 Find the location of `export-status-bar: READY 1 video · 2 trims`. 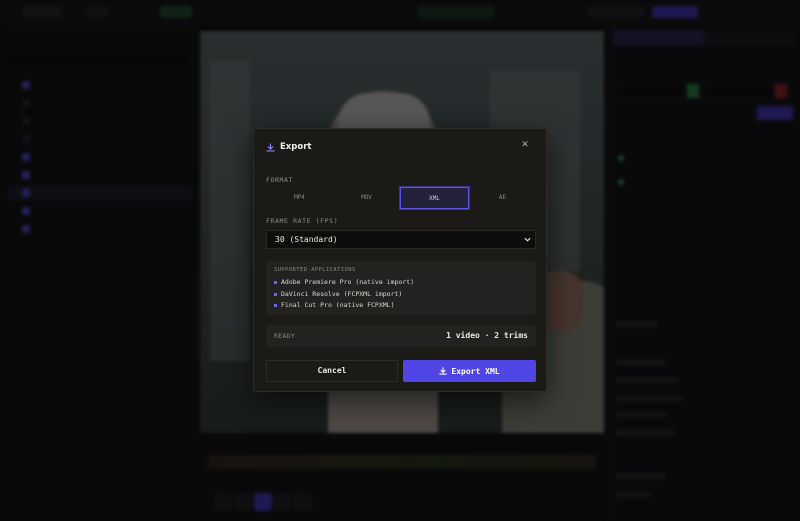

export-status-bar: READY 1 video · 2 trims is located at coordinates (401, 336).